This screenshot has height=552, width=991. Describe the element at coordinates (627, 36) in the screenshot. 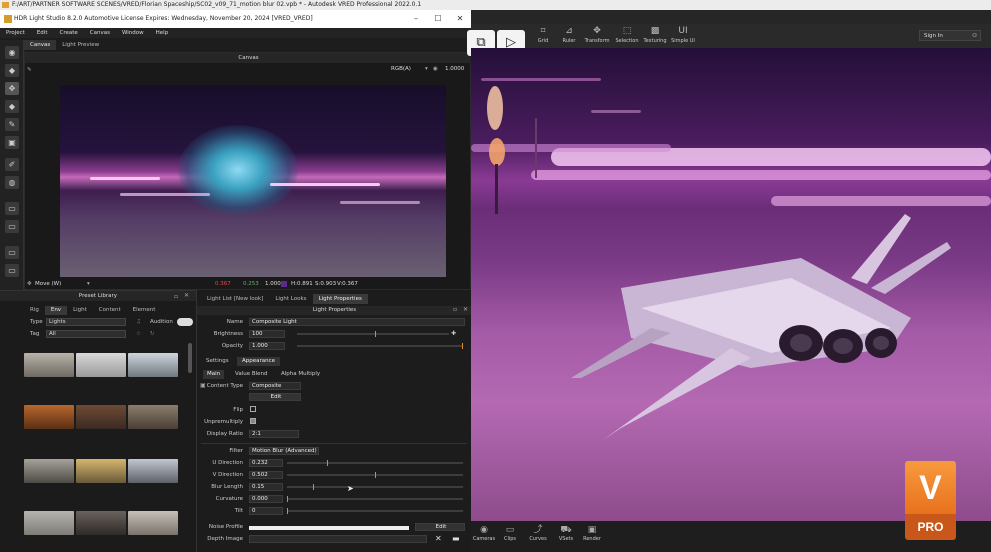

I see `selection-button: ⬚ Selection` at that location.